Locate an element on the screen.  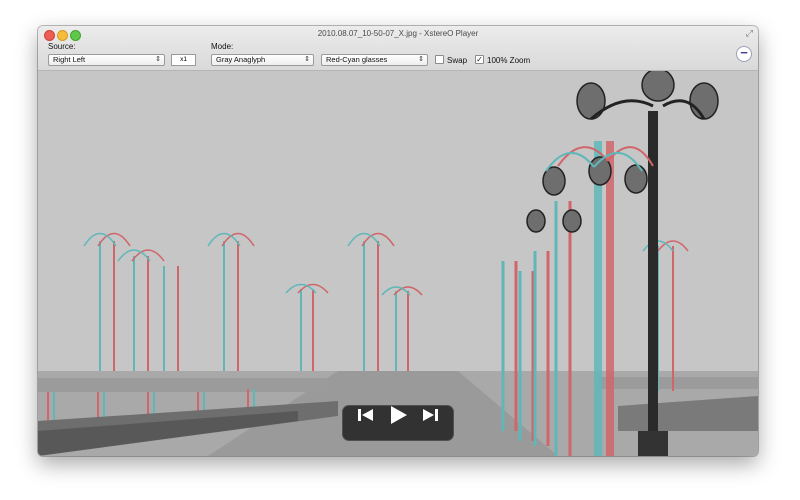
mode-select: Gray Anaglyph ⇕ is located at coordinates (262, 60).